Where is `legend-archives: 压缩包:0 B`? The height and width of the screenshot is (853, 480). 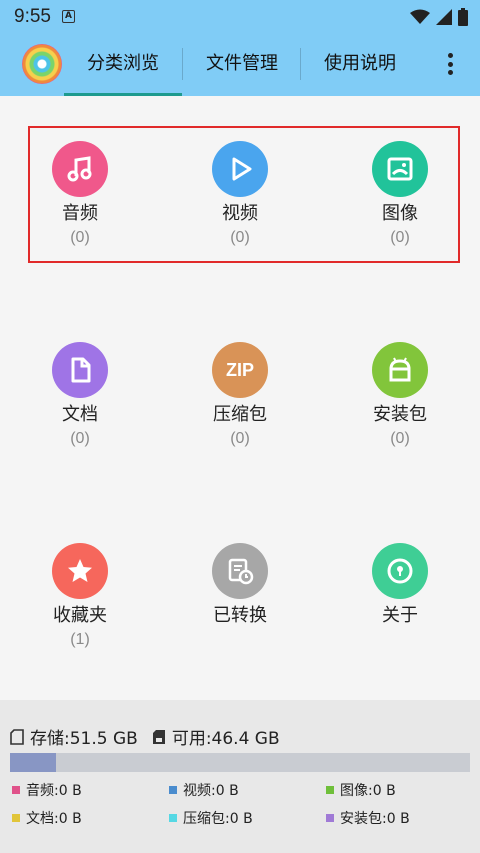
legend-archives: 压缩包:0 B is located at coordinates (211, 818).